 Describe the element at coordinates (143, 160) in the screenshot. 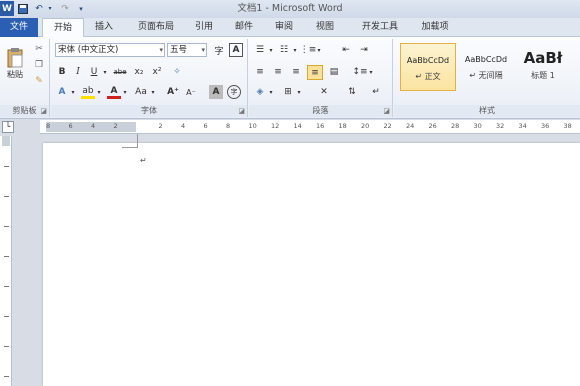

I see `paragraph-mark-icon: ↵` at that location.